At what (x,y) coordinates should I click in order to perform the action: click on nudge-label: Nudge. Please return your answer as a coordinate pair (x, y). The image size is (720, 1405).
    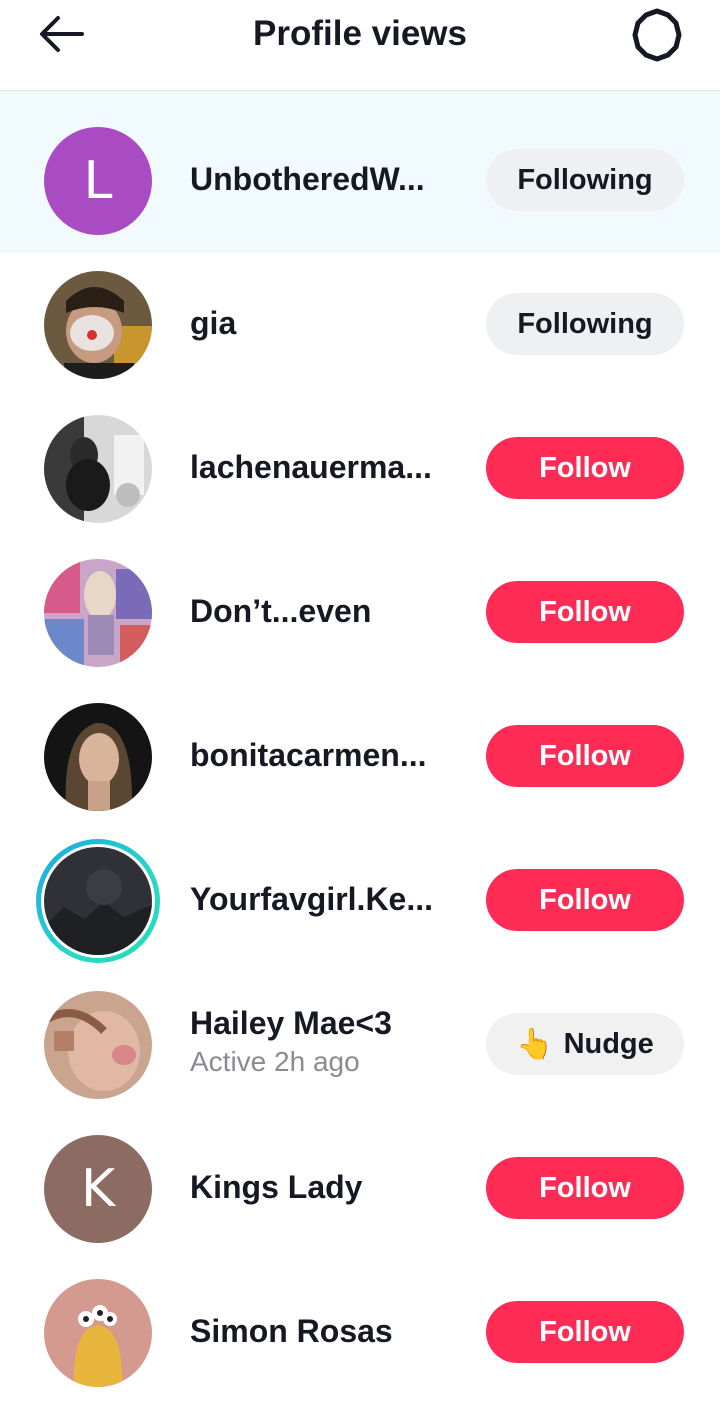
    Looking at the image, I should click on (608, 1043).